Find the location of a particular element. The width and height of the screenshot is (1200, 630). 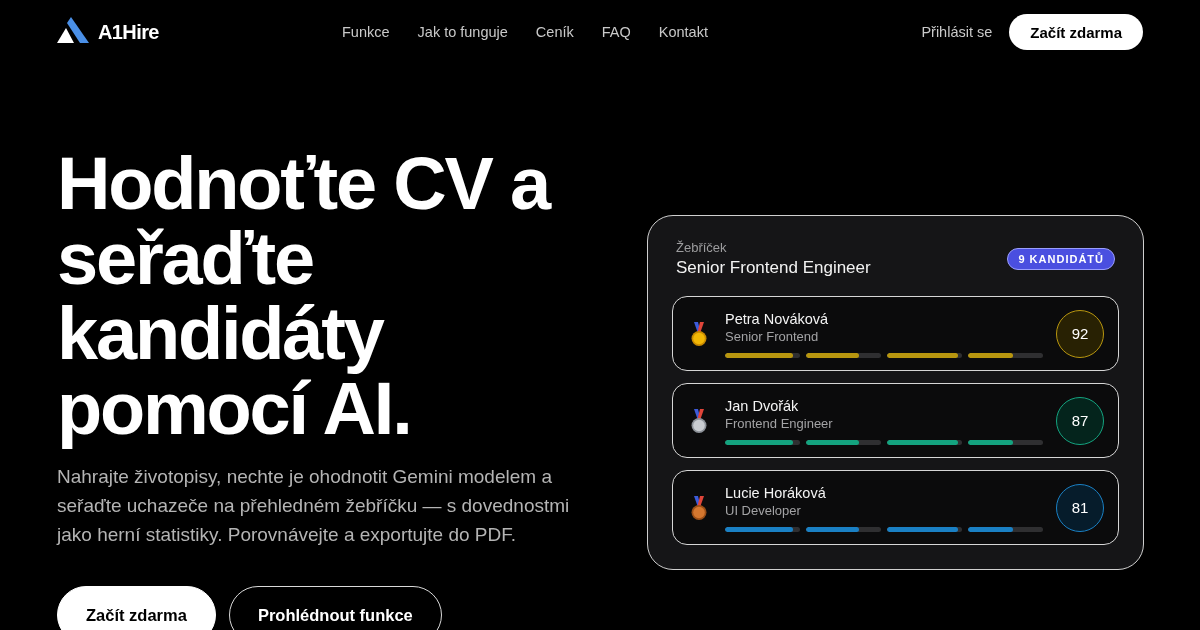

start-button: Začít zdarma is located at coordinates (136, 608).